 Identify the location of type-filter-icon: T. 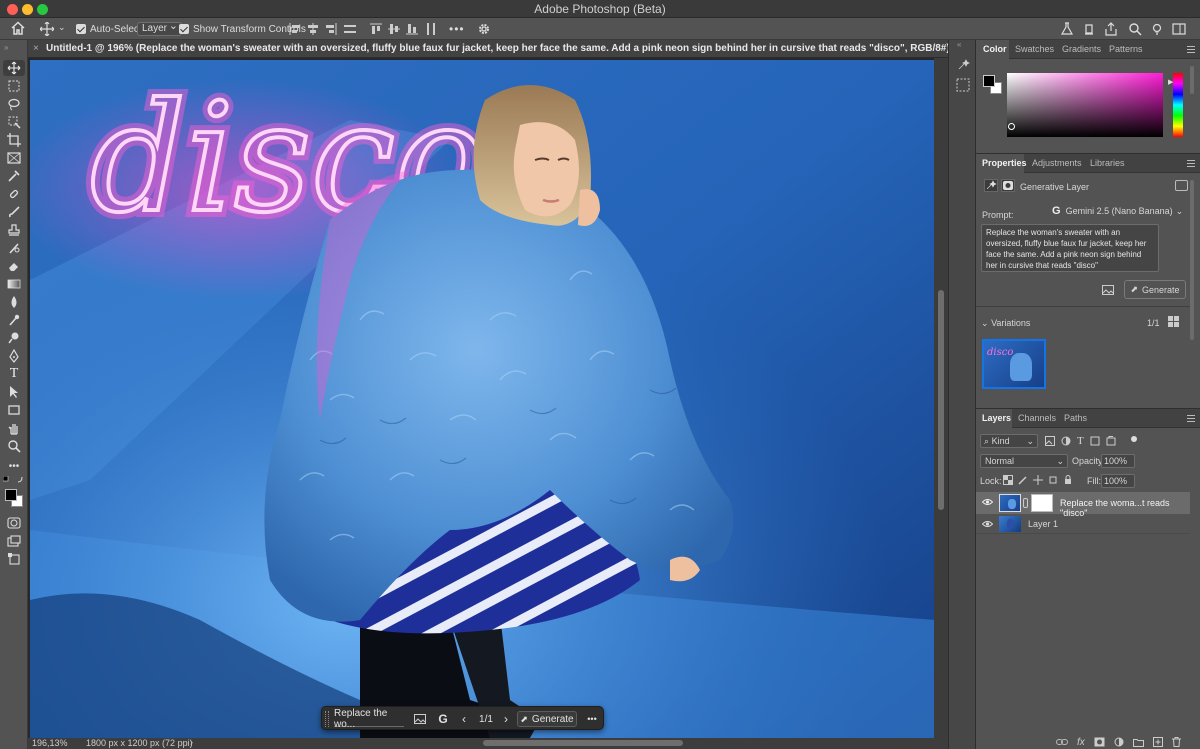
(1080, 441).